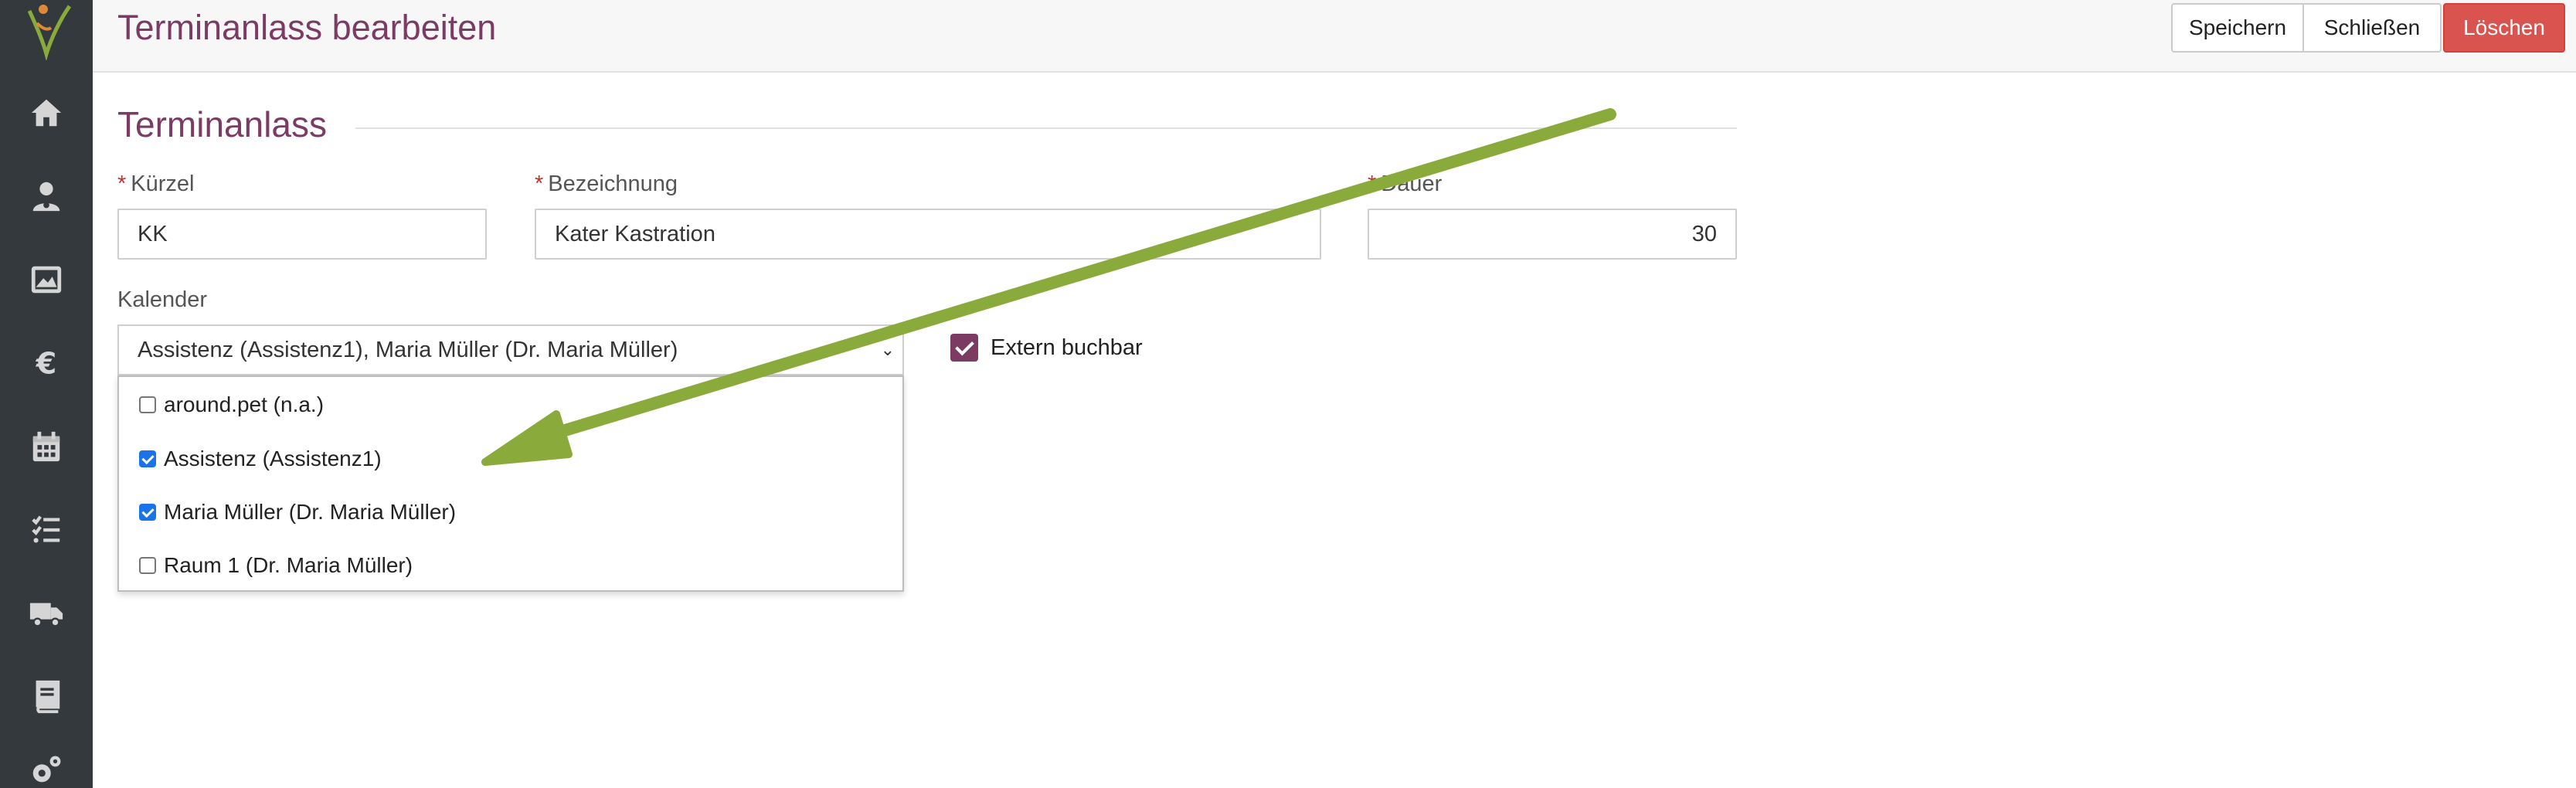 The width and height of the screenshot is (2576, 788). I want to click on page-title: Terminanlass bearbeiten, so click(307, 27).